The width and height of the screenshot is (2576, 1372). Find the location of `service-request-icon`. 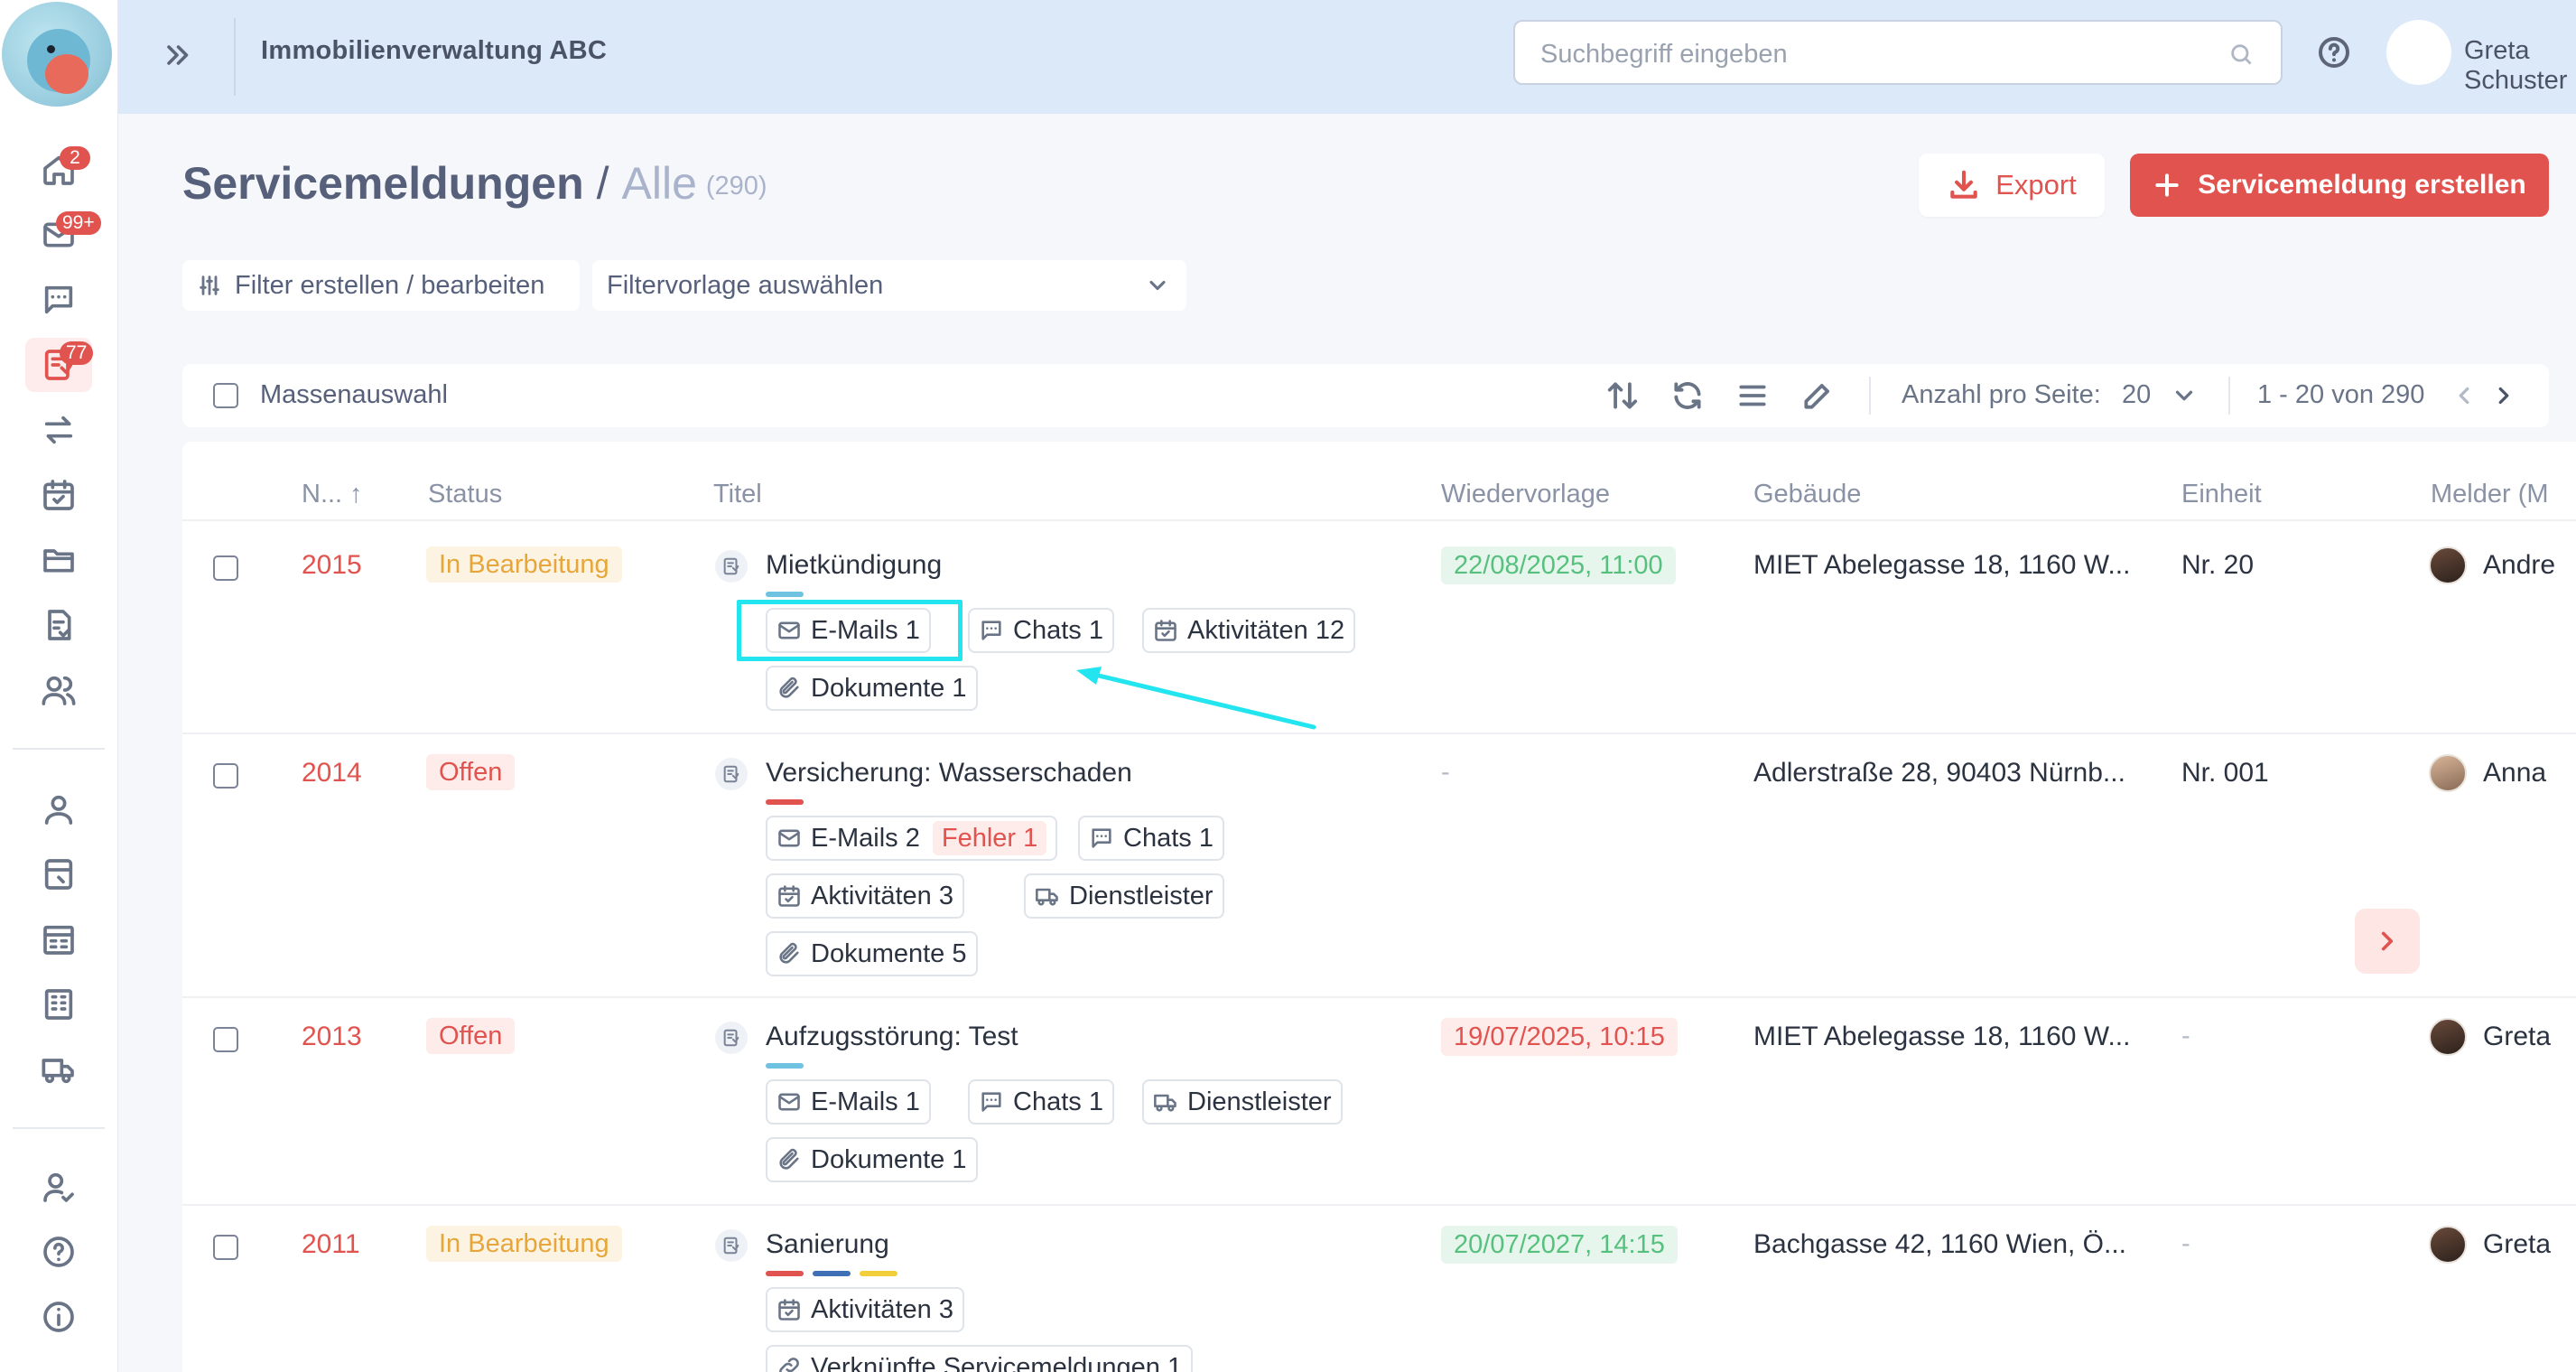

service-request-icon is located at coordinates (731, 566).